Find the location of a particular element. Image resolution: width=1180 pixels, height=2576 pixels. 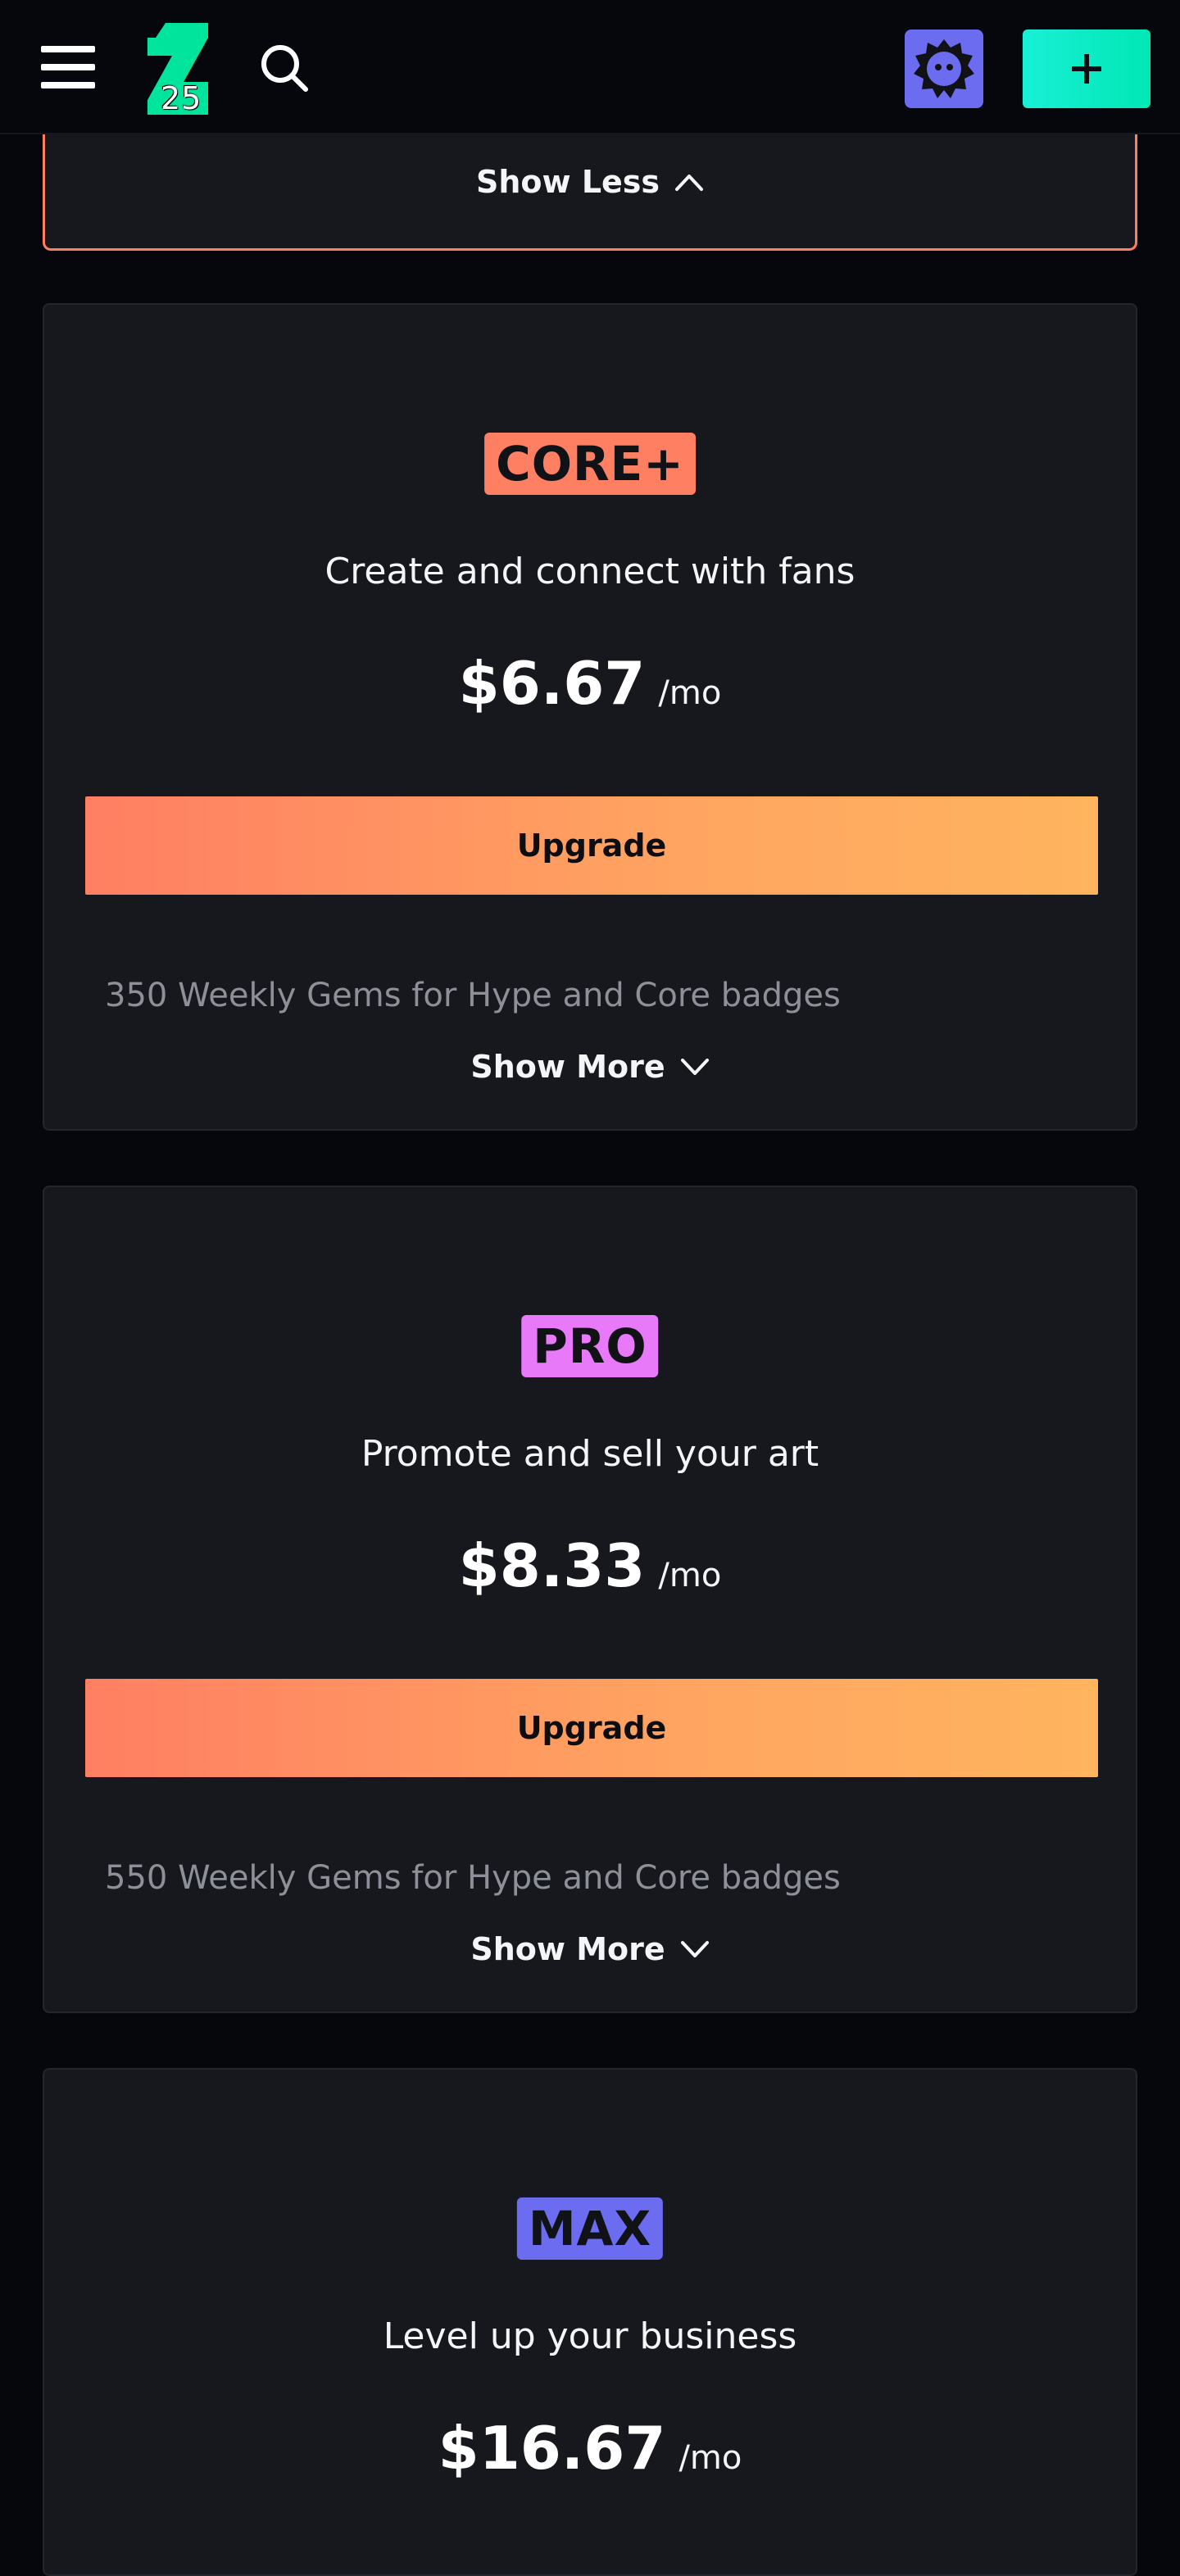

price-amount: $6.67 is located at coordinates (552, 683).